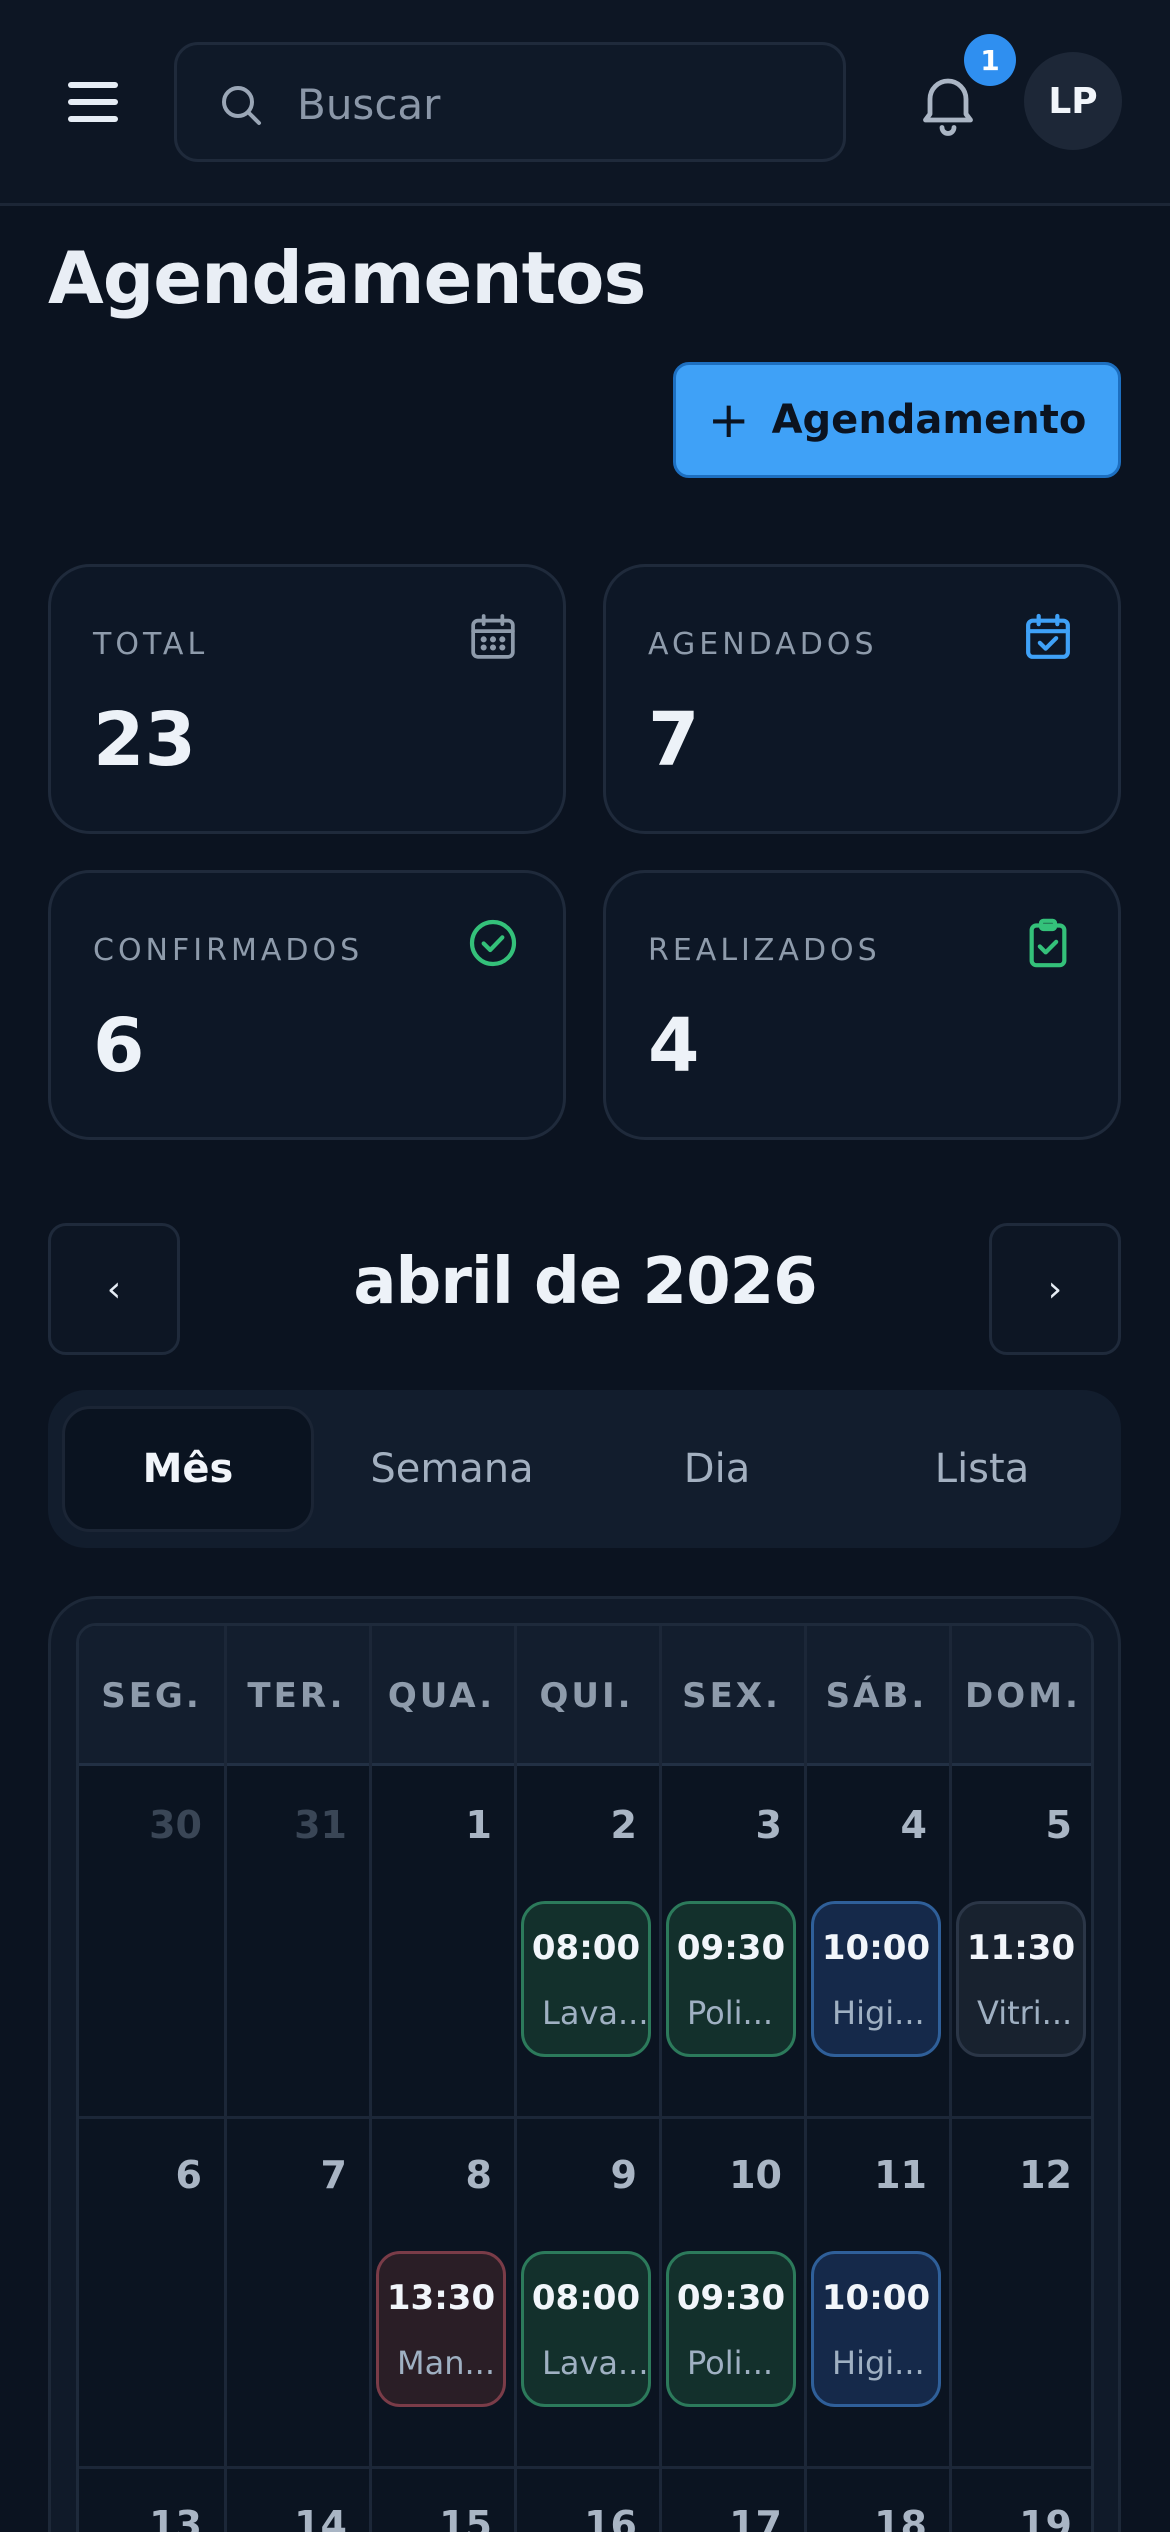 This screenshot has height=2532, width=1170. I want to click on day-number: 13, so click(142, 2517).